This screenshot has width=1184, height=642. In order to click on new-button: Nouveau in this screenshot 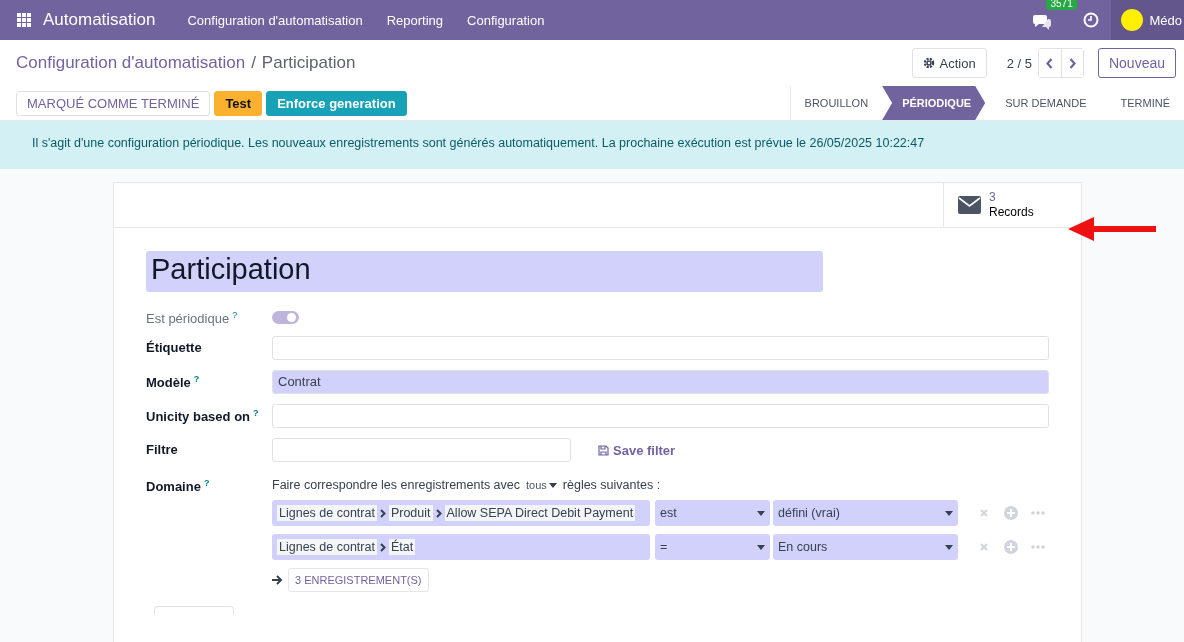, I will do `click(1136, 63)`.